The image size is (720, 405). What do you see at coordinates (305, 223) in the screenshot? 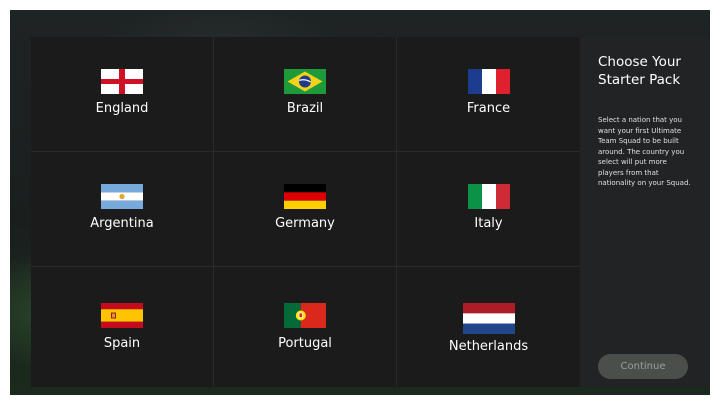
I see `nation-name: Germany` at bounding box center [305, 223].